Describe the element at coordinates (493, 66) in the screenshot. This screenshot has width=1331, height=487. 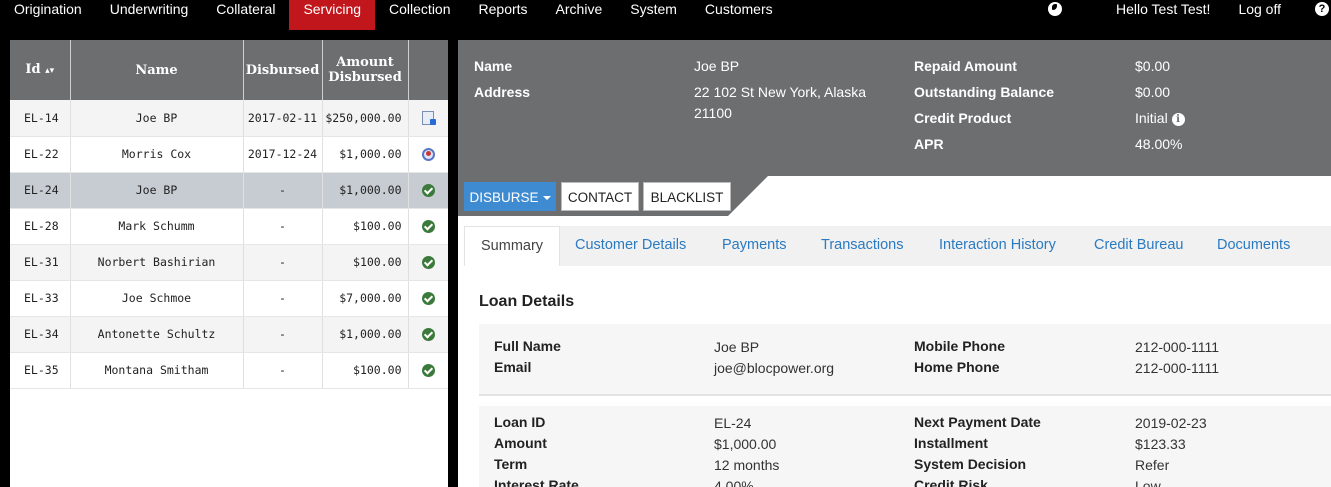
I see `name-label: Name` at that location.